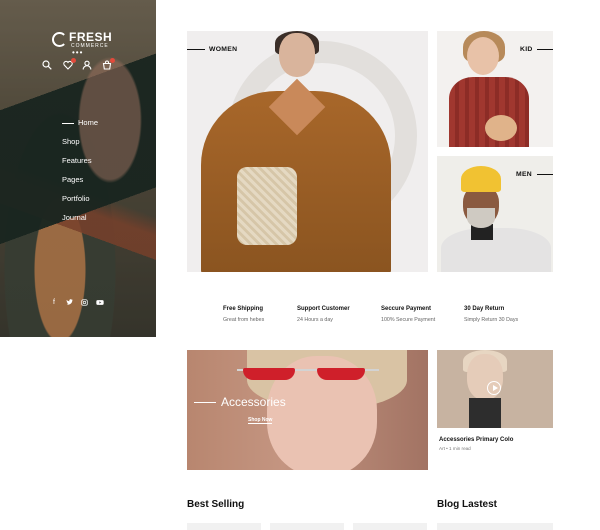 The width and height of the screenshot is (600, 530). What do you see at coordinates (80, 164) in the screenshot?
I see `menu-item-features: Features` at bounding box center [80, 164].